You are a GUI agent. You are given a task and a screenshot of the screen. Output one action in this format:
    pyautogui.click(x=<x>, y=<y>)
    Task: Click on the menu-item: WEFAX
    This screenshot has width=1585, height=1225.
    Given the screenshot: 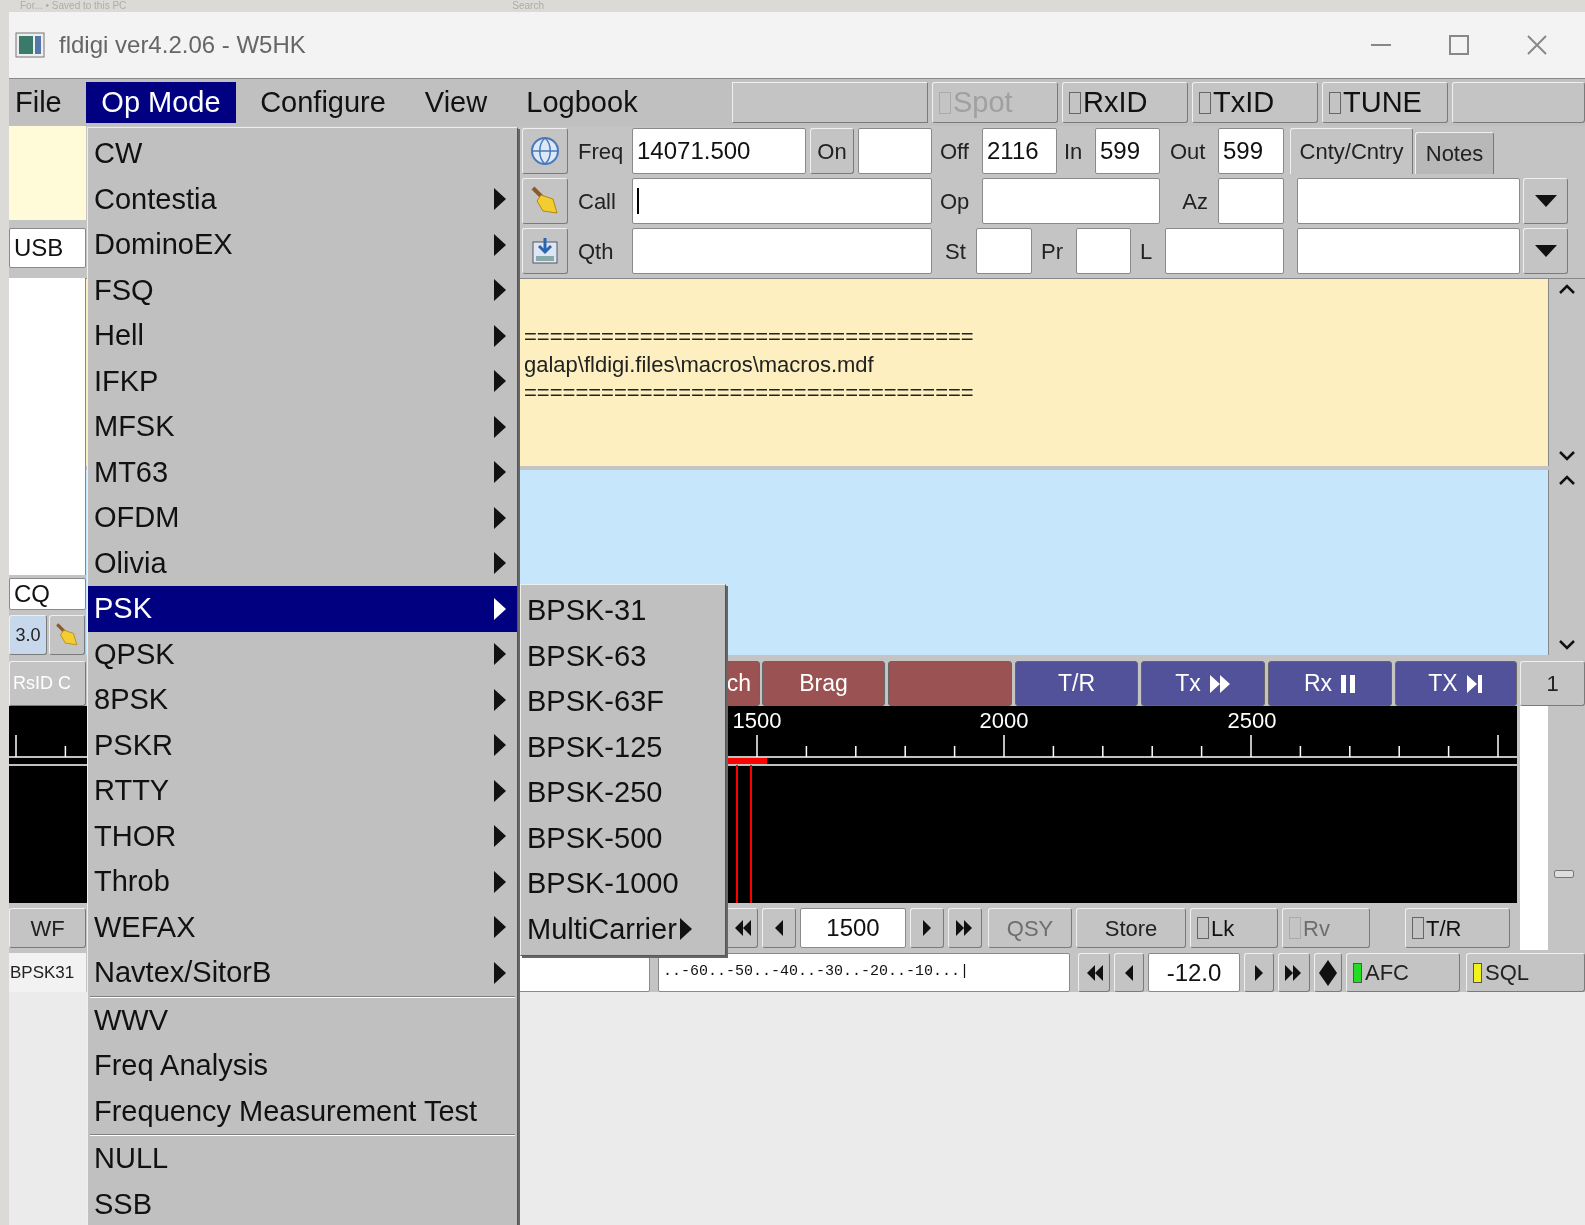 What is the action you would take?
    pyautogui.click(x=302, y=927)
    